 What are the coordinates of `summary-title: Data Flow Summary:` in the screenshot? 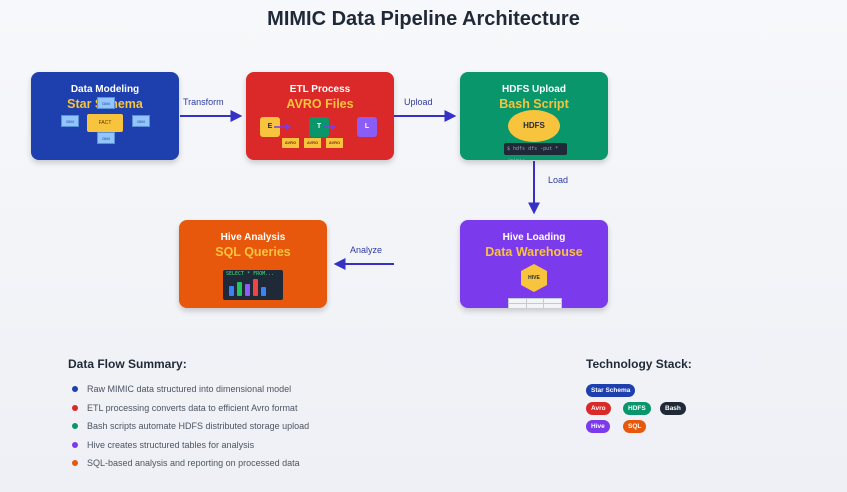 It's located at (127, 364).